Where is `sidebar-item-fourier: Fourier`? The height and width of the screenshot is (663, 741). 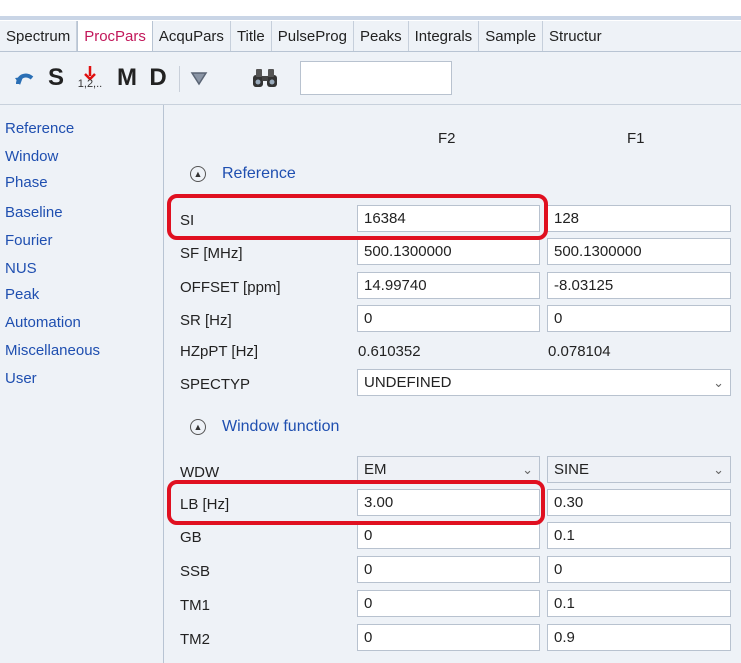 sidebar-item-fourier: Fourier is located at coordinates (29, 240).